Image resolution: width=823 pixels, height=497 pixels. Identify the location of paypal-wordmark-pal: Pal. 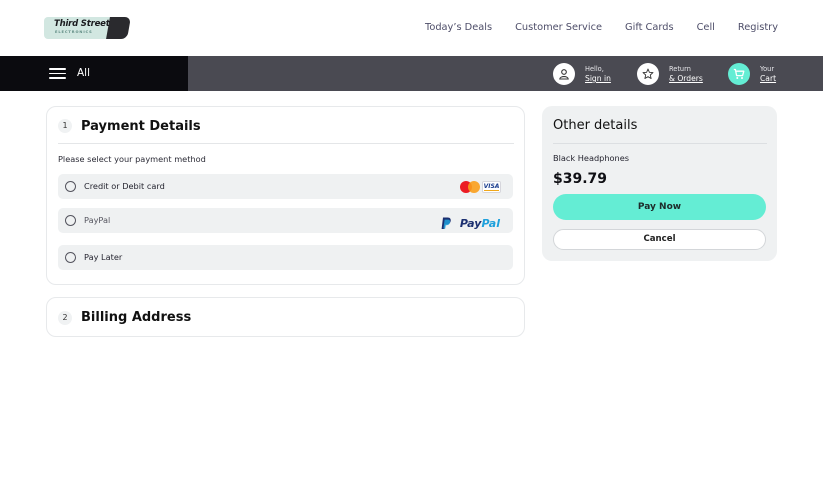
(490, 223).